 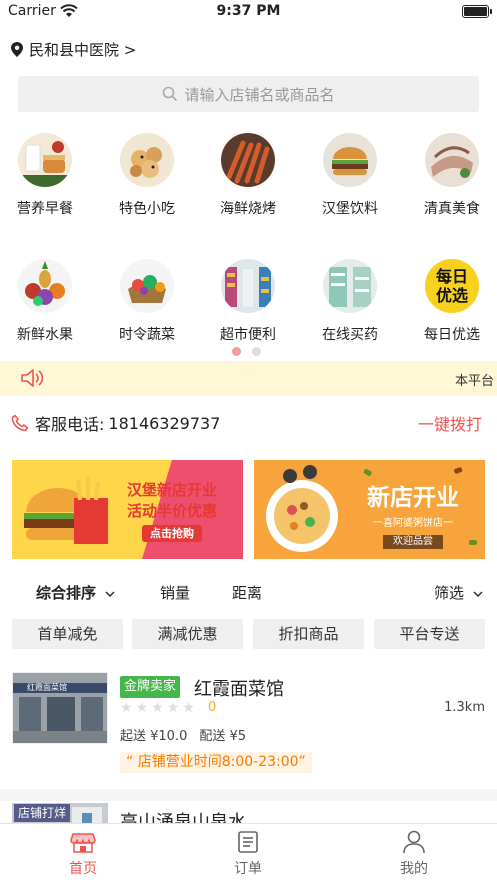 What do you see at coordinates (45, 286) in the screenshot?
I see `fruit-icon` at bounding box center [45, 286].